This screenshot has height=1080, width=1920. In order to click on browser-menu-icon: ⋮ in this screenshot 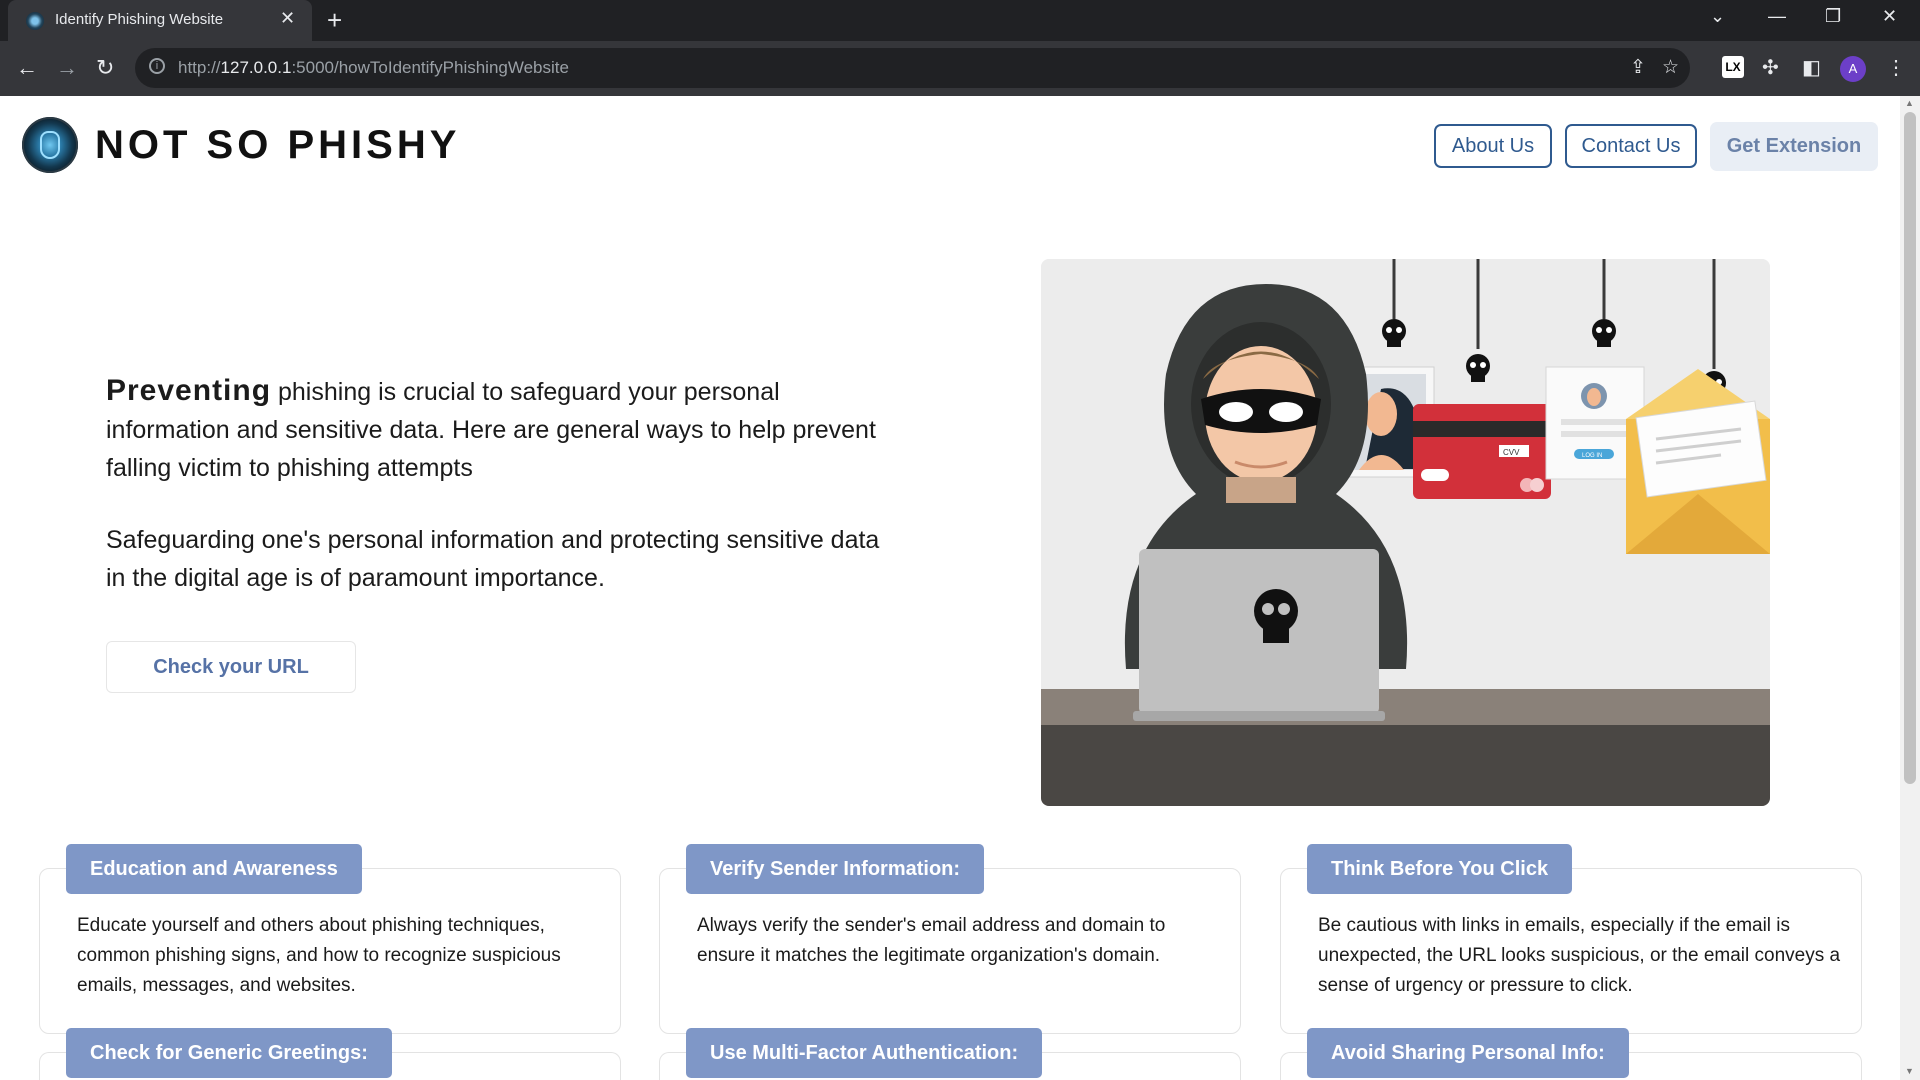, I will do `click(1896, 67)`.